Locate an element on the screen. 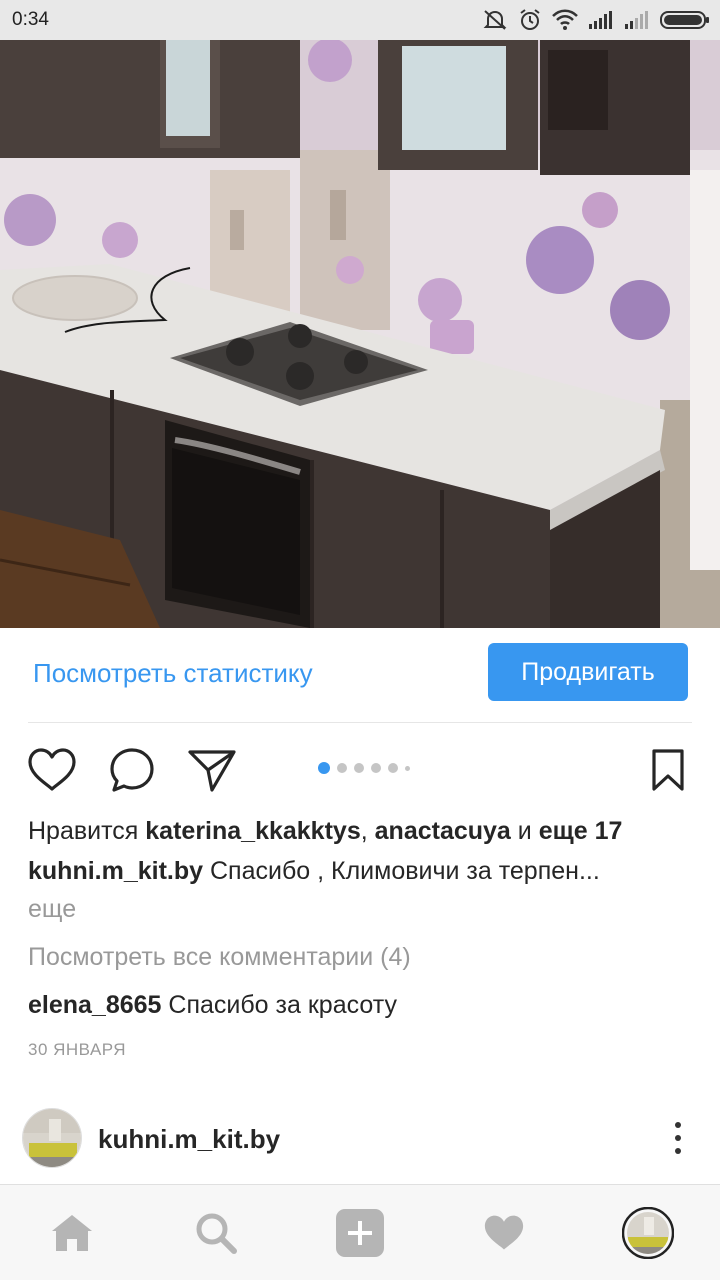 The image size is (720, 1280). comment-line: elena_8665 Спасибо за красоту is located at coordinates (212, 1005).